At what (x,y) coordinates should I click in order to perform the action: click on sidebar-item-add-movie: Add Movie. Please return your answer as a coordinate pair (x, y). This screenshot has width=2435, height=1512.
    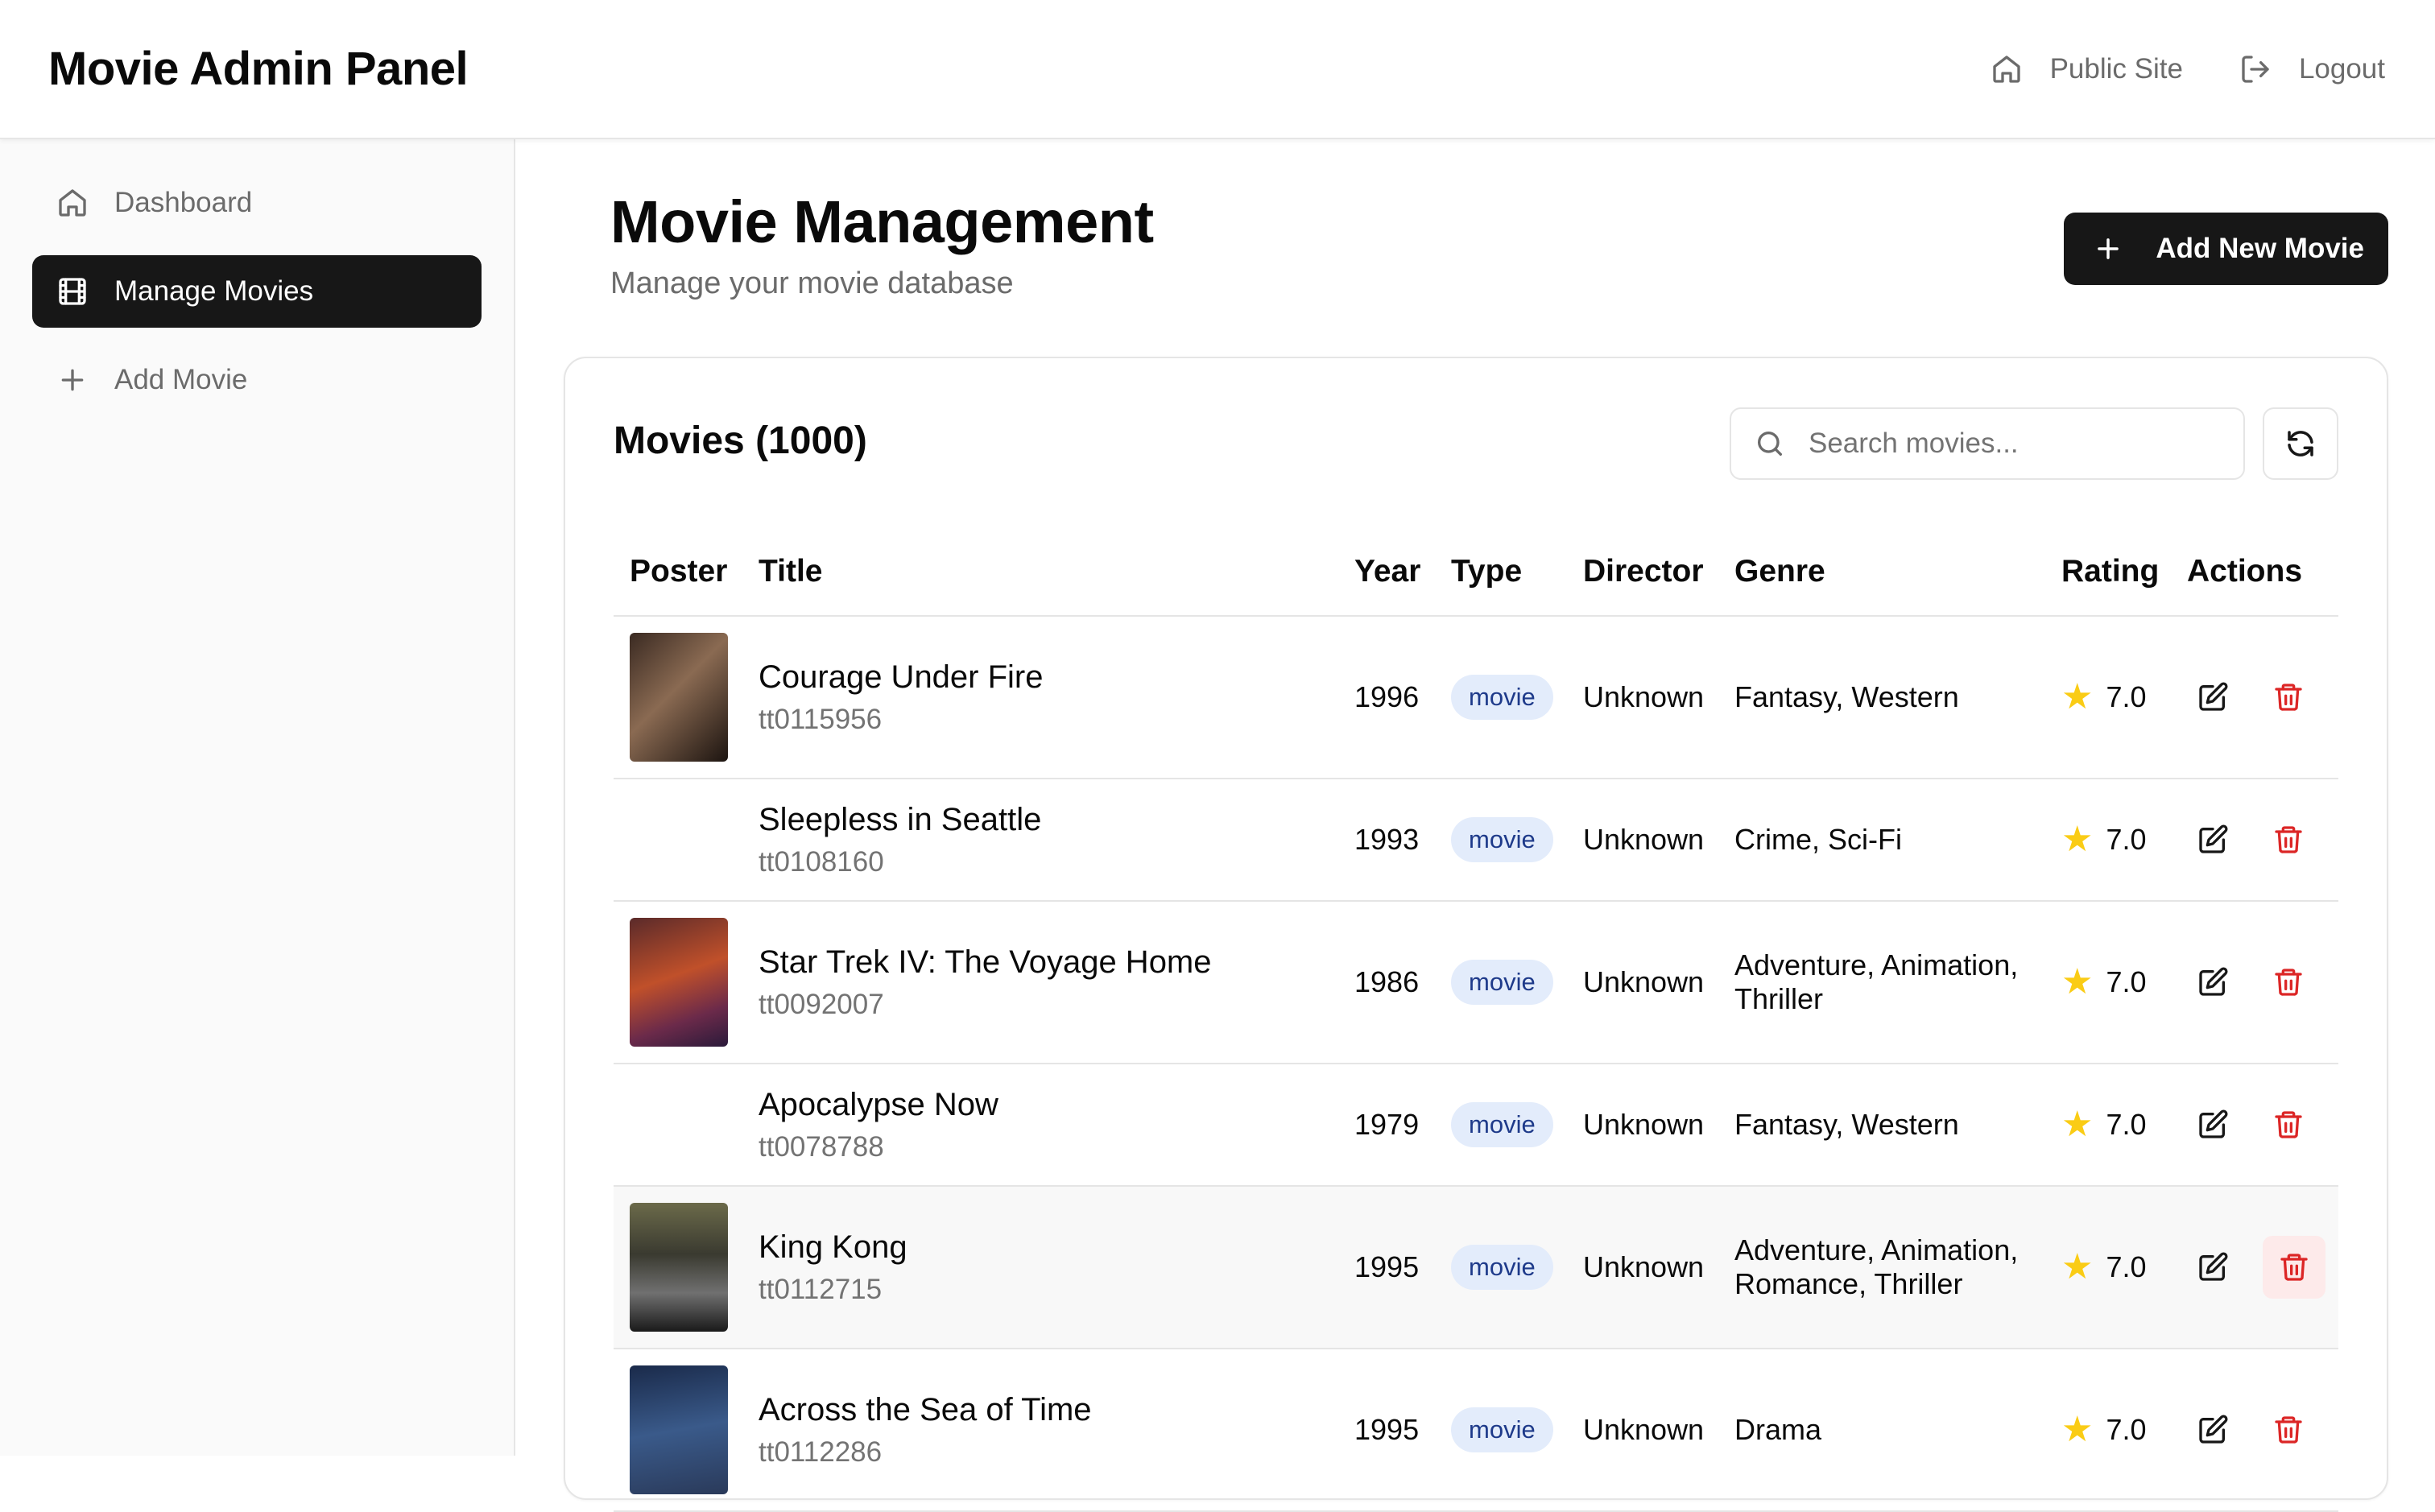
    Looking at the image, I should click on (257, 380).